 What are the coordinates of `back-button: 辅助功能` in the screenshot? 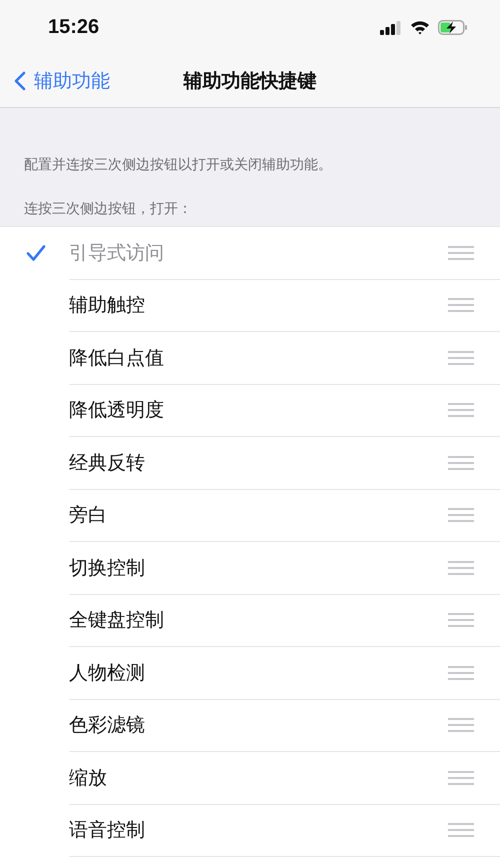 It's located at (55, 81).